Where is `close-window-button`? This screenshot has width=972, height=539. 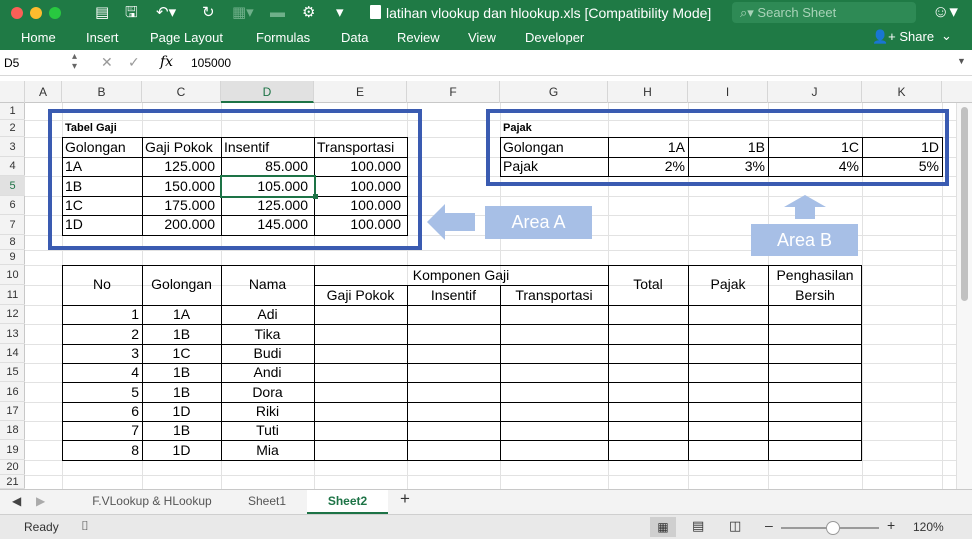 close-window-button is located at coordinates (17, 13).